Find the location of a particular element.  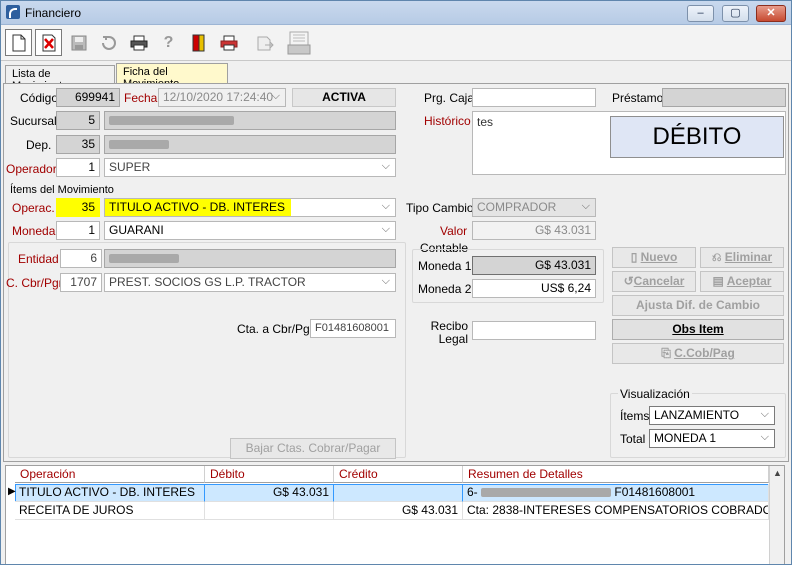

accept-icon: ▤ is located at coordinates (719, 281).